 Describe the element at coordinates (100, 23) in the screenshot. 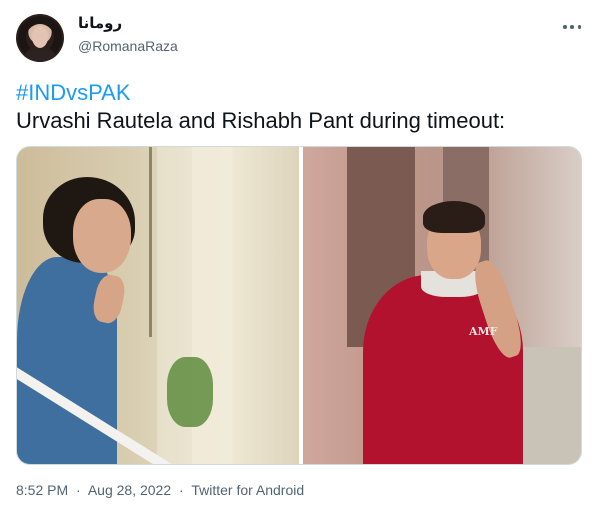

I see `user-display-name: رومانا` at that location.